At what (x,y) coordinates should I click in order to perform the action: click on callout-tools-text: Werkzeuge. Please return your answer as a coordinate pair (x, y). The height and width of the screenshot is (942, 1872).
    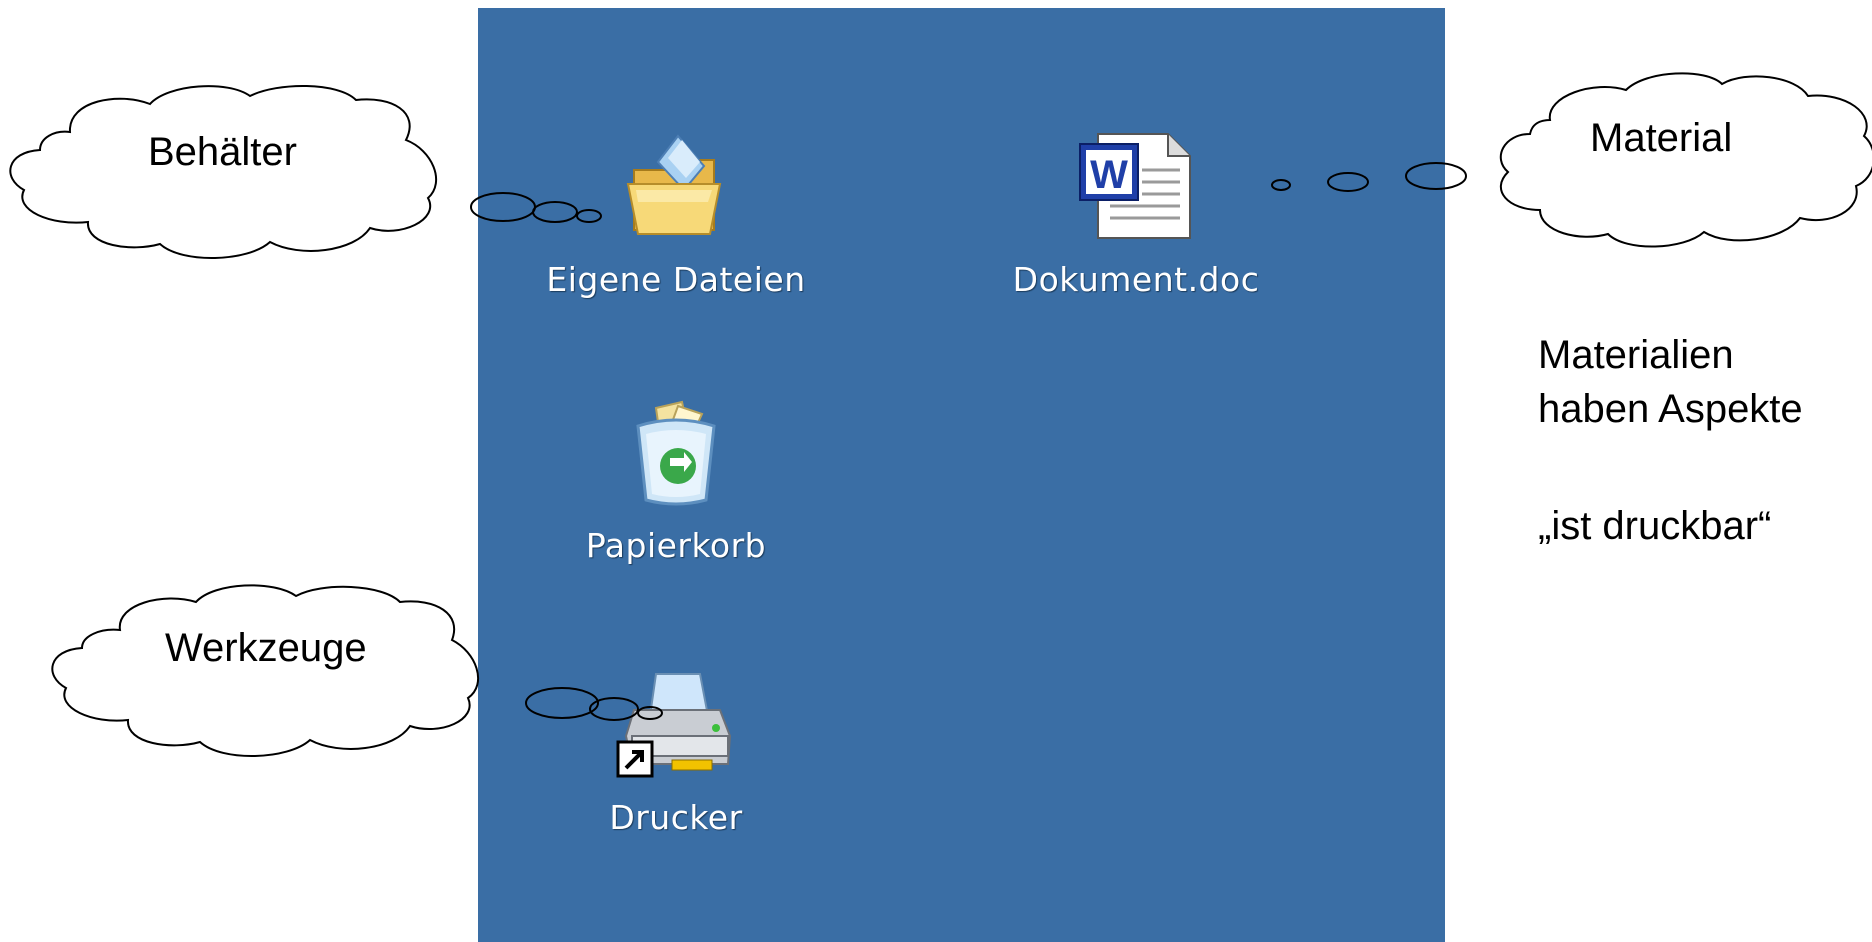
    Looking at the image, I should click on (266, 648).